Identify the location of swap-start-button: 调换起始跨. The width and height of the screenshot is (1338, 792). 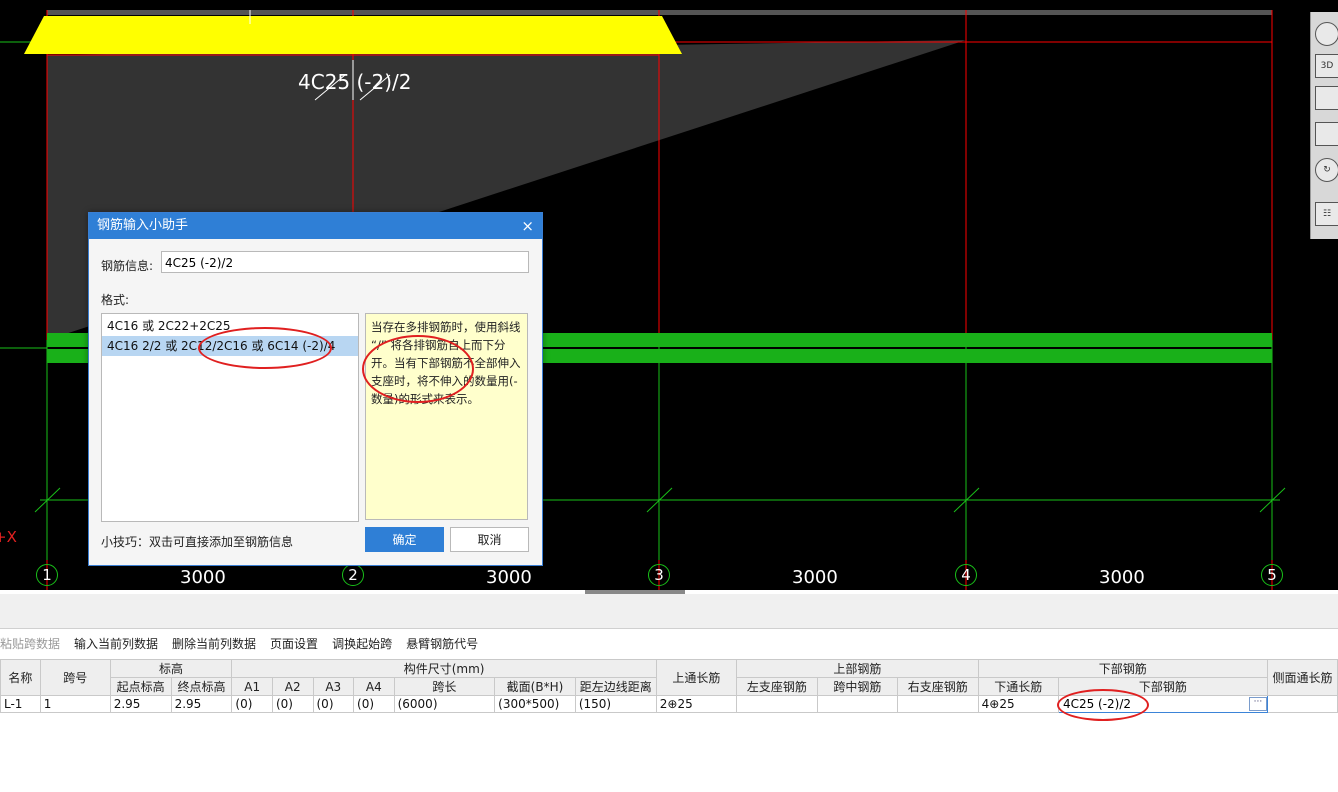
(362, 643).